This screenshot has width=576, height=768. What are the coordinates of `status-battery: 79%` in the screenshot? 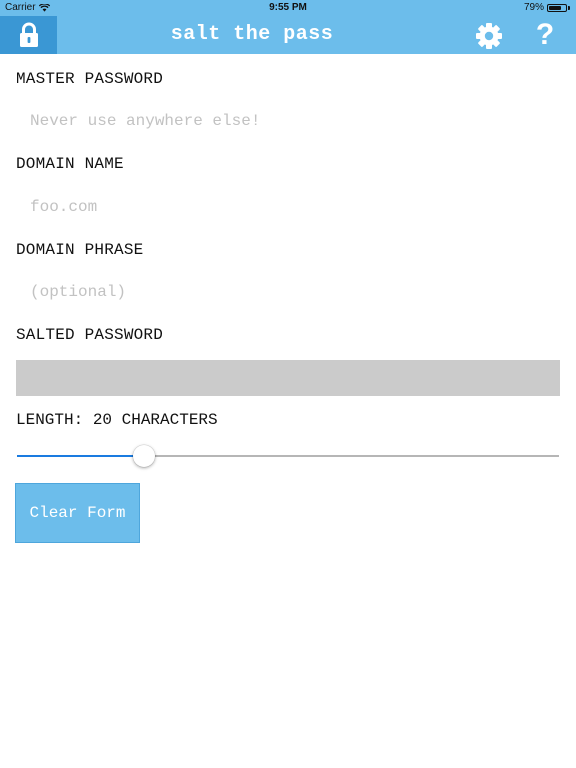 It's located at (547, 7).